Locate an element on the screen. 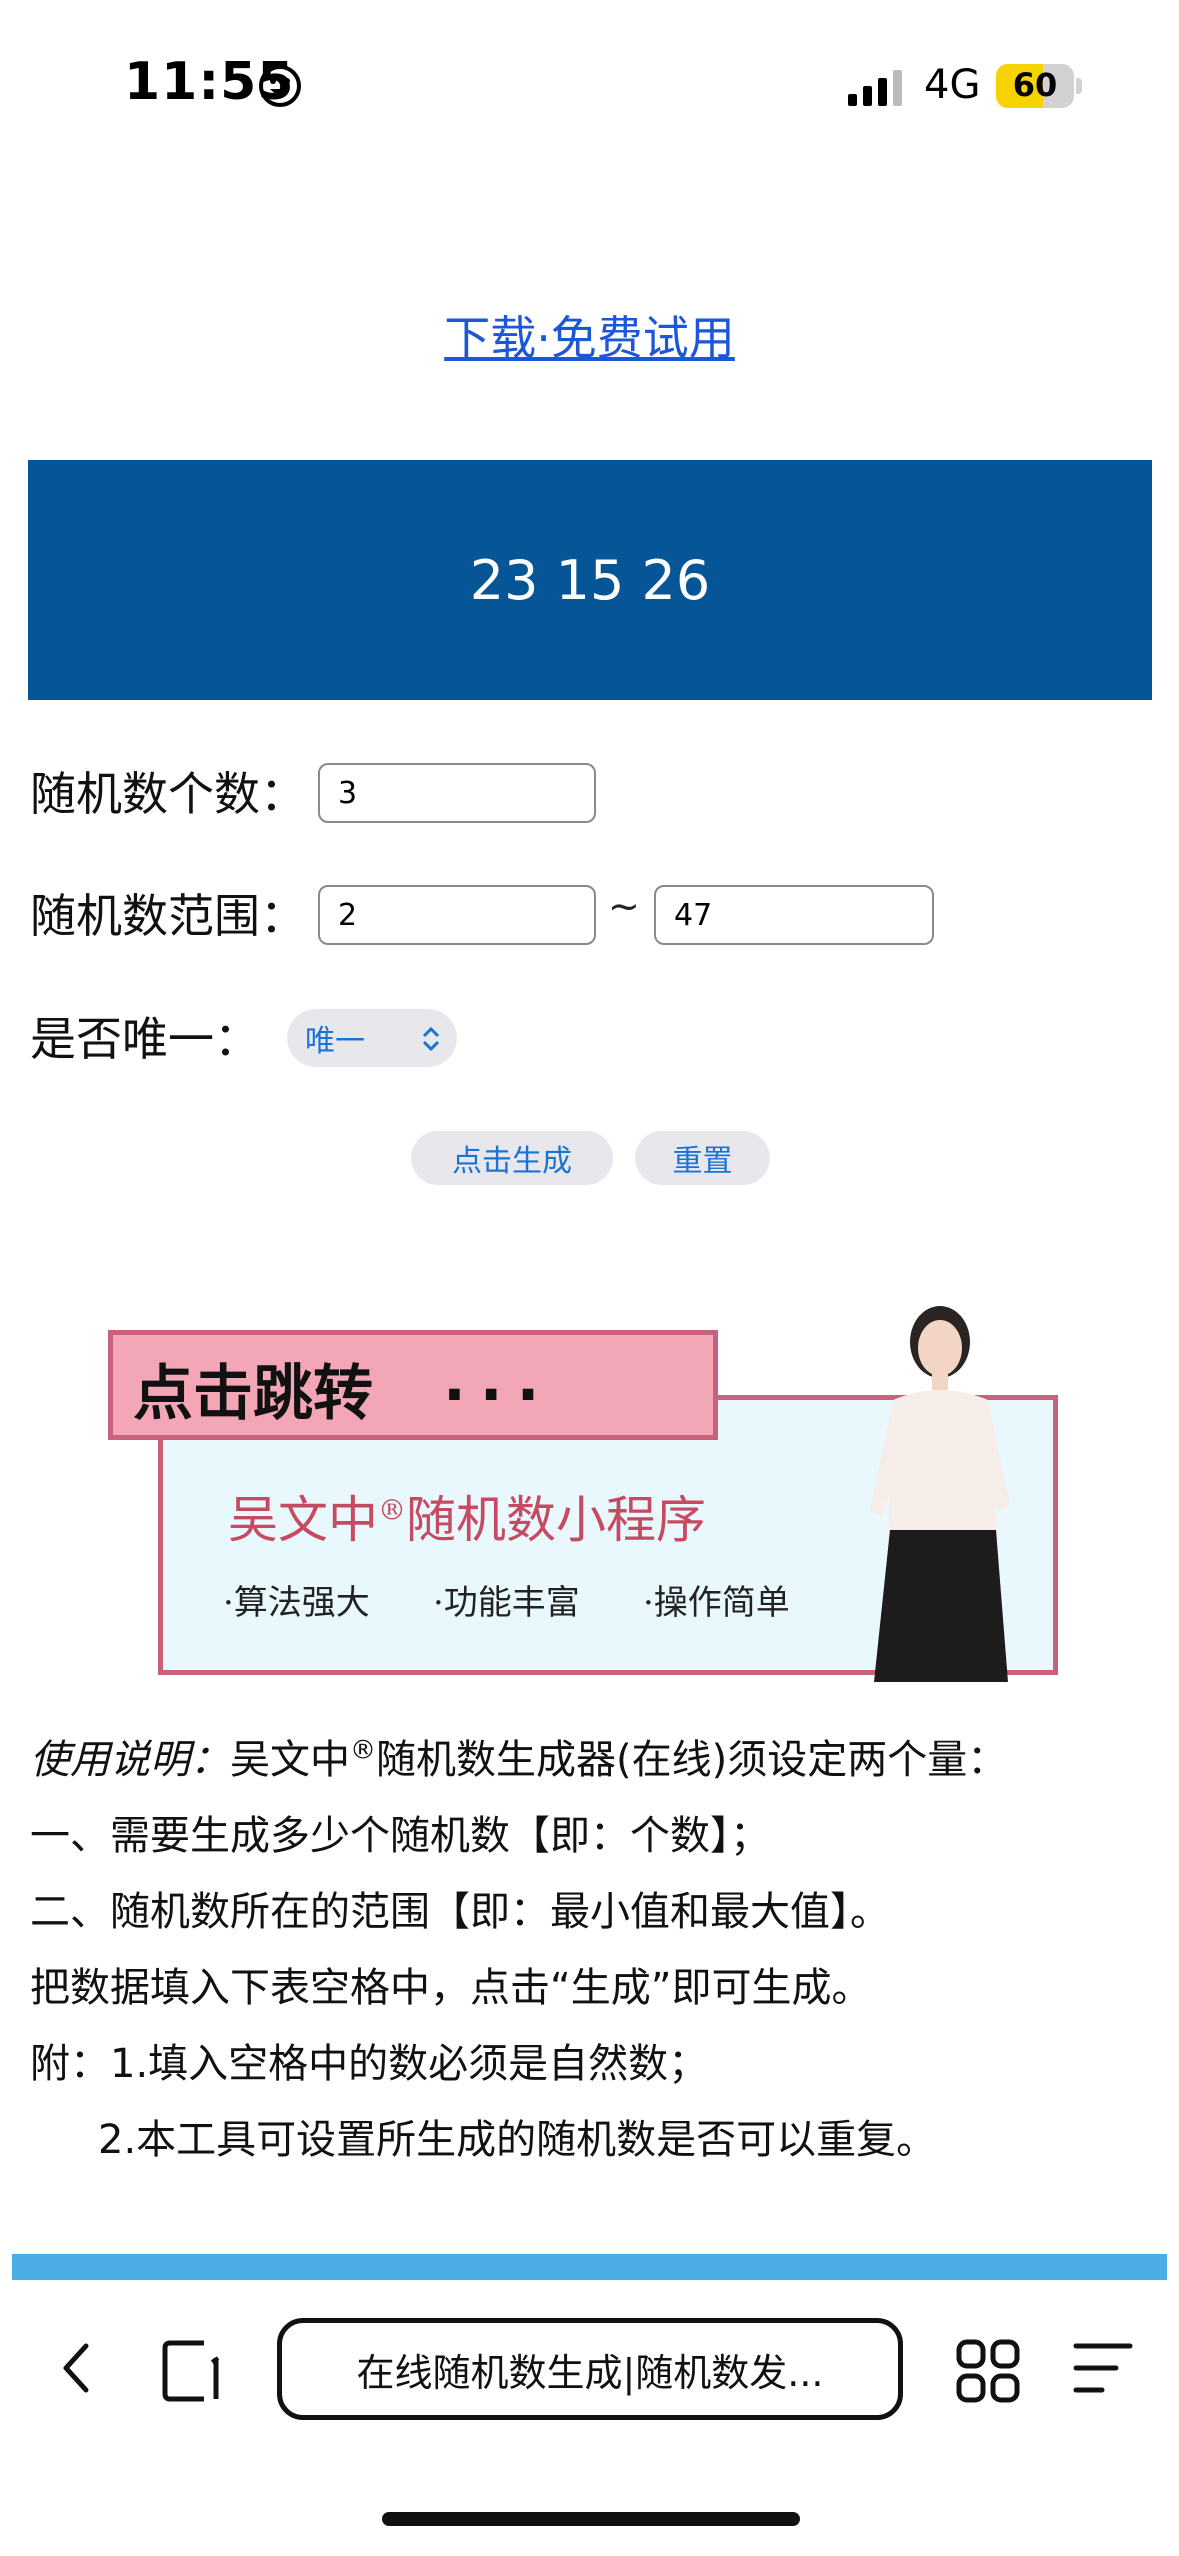 The height and width of the screenshot is (2556, 1179). download-trial-link: 下载·免费试用 is located at coordinates (589, 335).